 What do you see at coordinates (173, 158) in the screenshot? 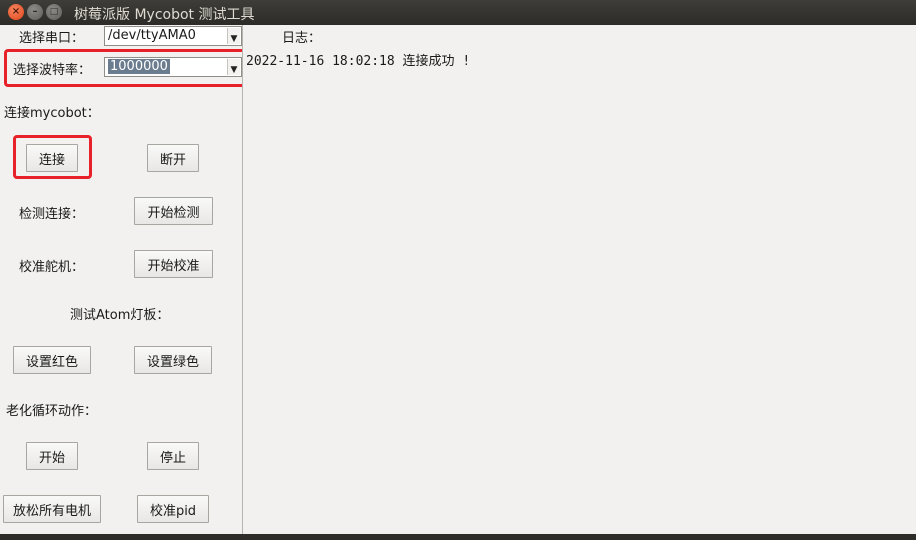
I see `disconnect-button: 断开` at bounding box center [173, 158].